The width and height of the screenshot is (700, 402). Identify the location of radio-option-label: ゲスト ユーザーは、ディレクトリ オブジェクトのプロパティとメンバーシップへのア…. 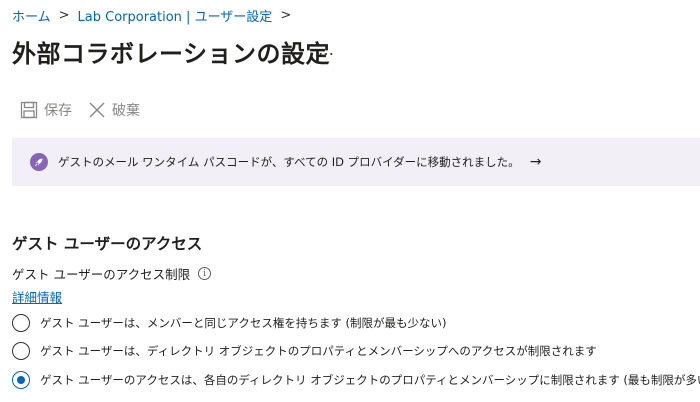
(318, 351).